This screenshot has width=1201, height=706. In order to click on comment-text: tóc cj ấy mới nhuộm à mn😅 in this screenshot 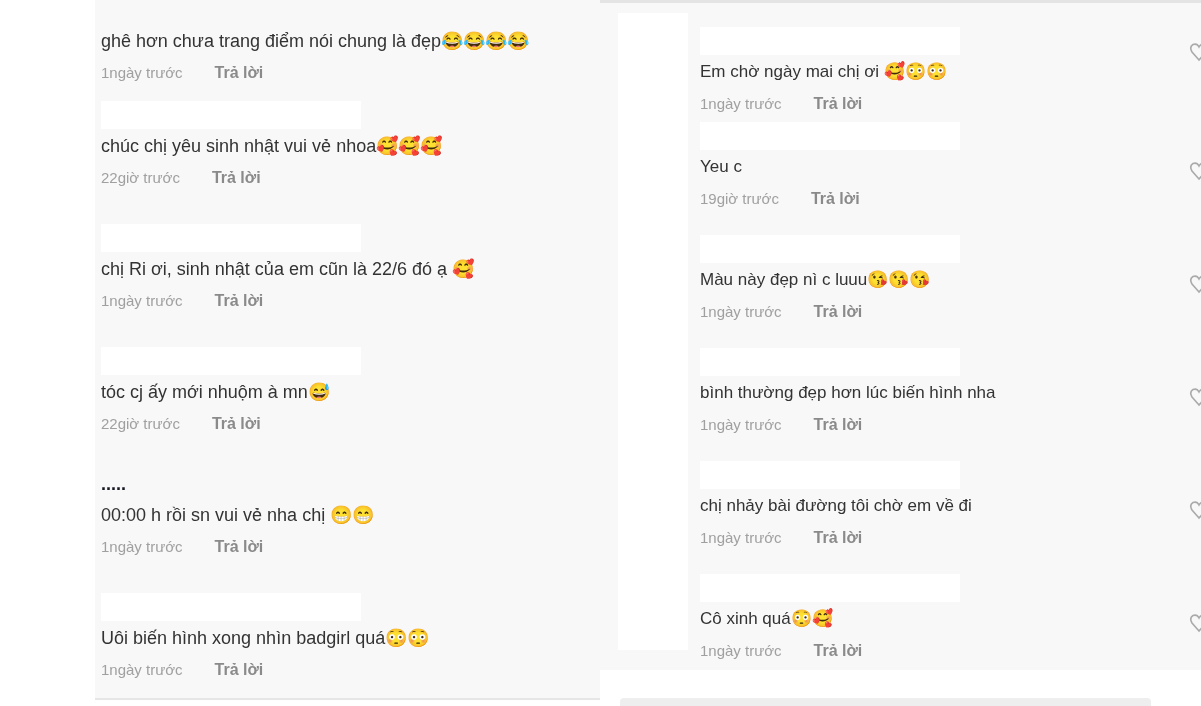, I will do `click(215, 392)`.